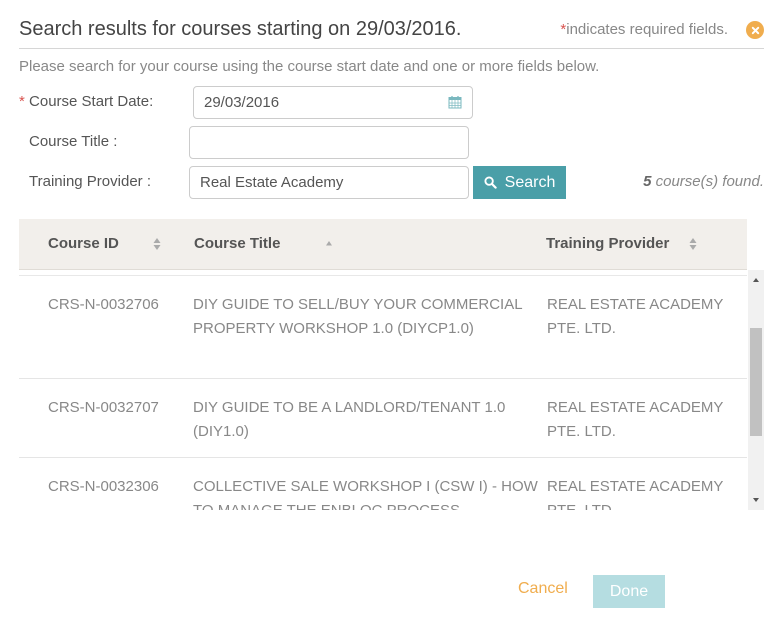  Describe the element at coordinates (103, 486) in the screenshot. I see `course-id-cell: CRS-N-0032306` at that location.